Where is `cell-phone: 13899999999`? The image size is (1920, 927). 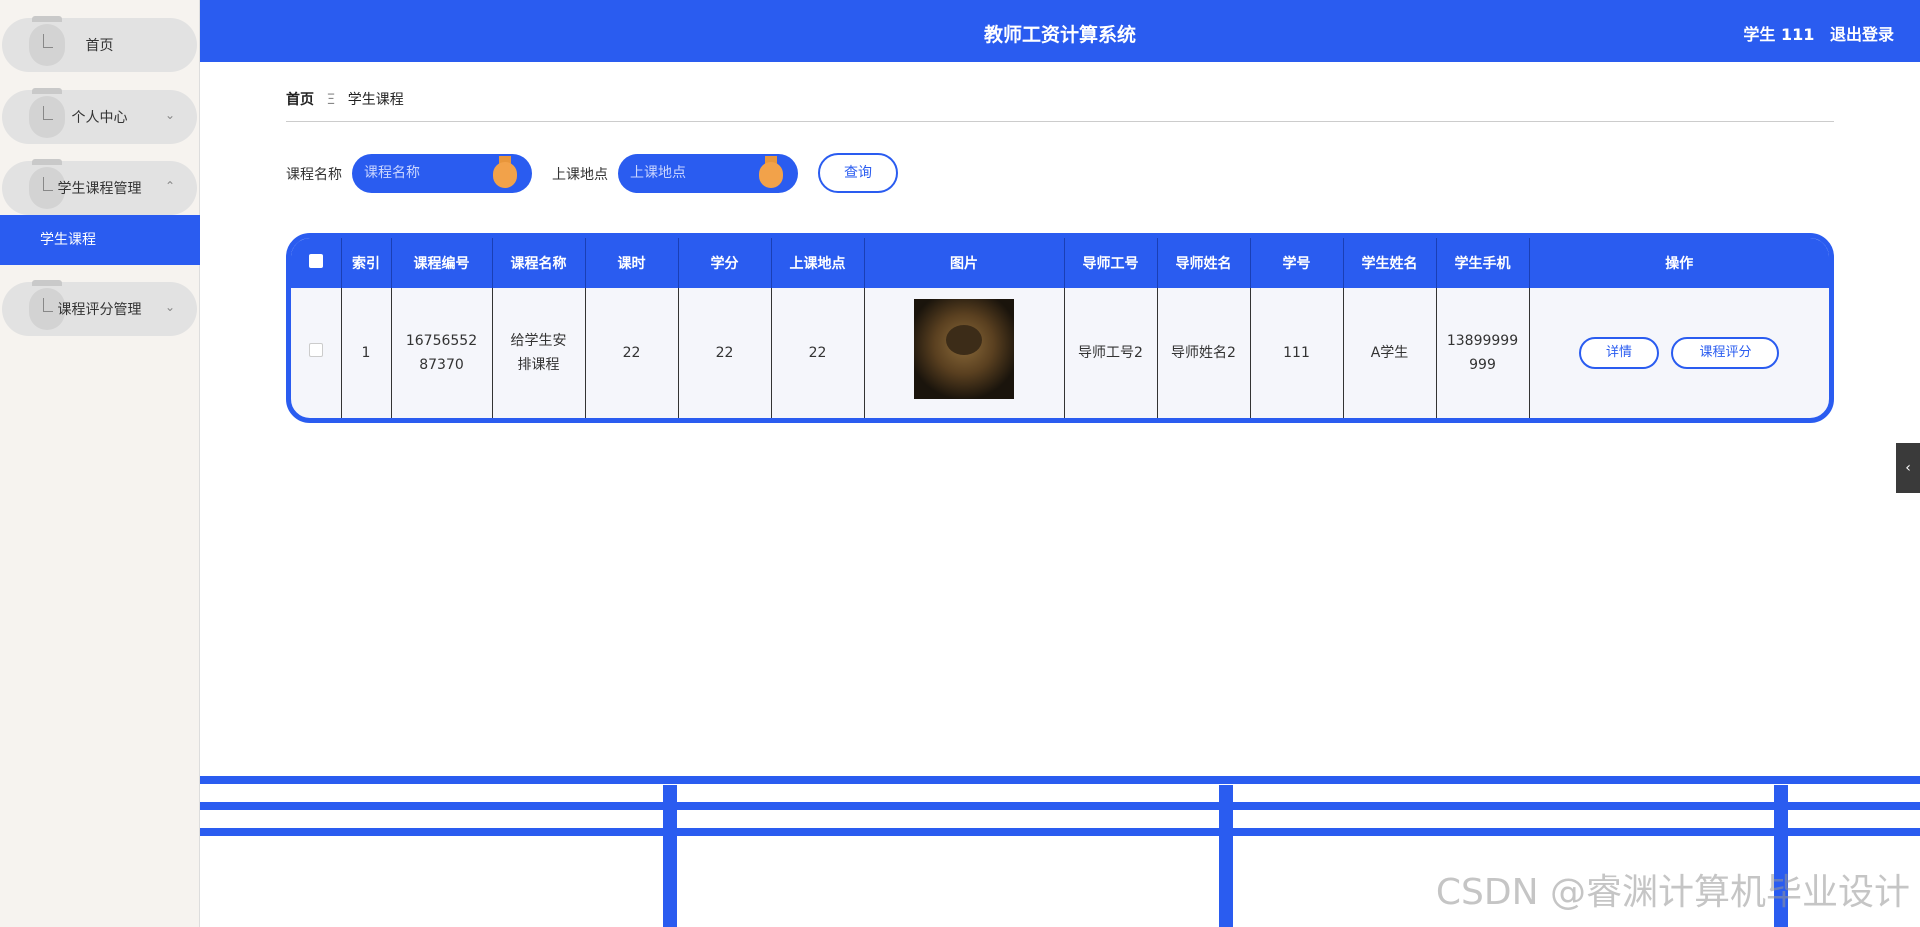 cell-phone: 13899999999 is located at coordinates (1483, 353).